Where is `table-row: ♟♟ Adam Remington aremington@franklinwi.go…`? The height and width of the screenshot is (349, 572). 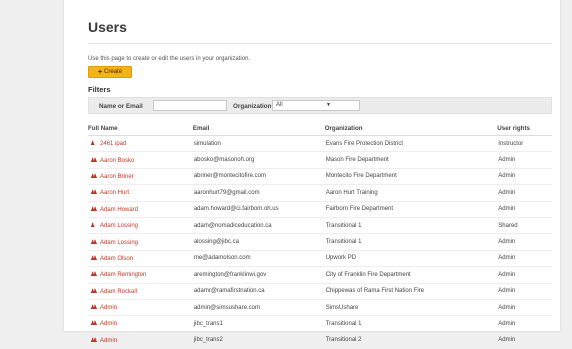 table-row: ♟♟ Adam Remington aremington@franklinwi.go… is located at coordinates (320, 275).